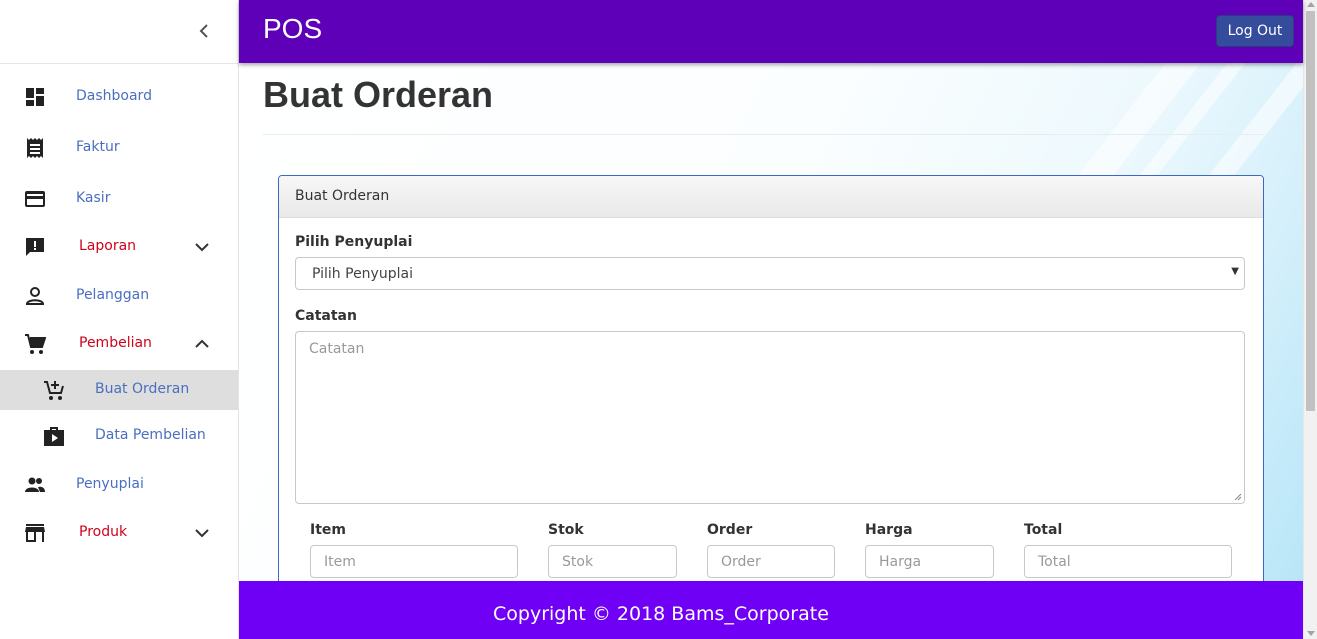 Image resolution: width=1317 pixels, height=639 pixels. Describe the element at coordinates (54, 390) in the screenshot. I see `add-cart-icon` at that location.